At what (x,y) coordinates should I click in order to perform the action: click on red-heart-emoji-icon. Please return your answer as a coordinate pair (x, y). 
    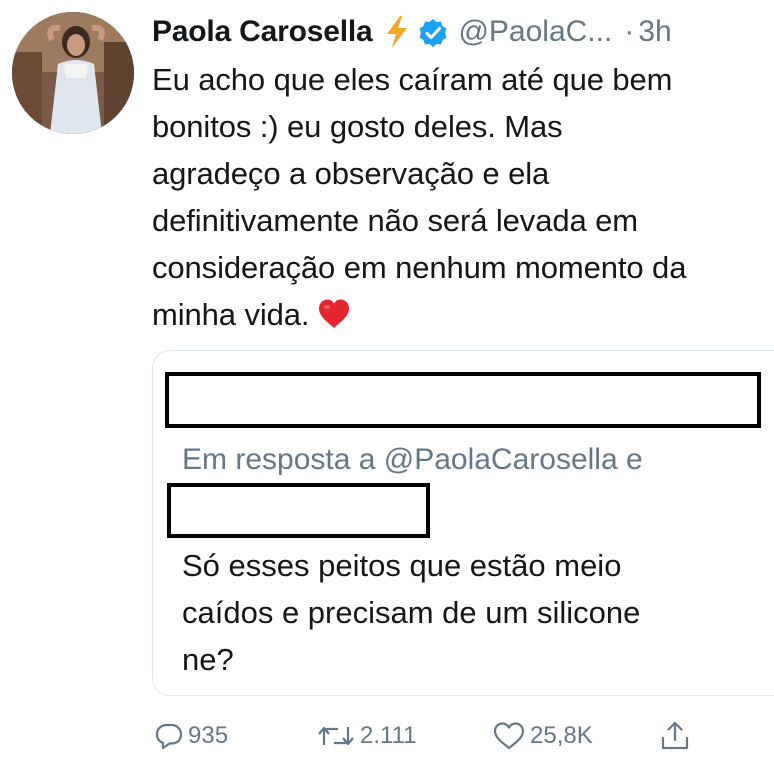
    Looking at the image, I should click on (334, 312).